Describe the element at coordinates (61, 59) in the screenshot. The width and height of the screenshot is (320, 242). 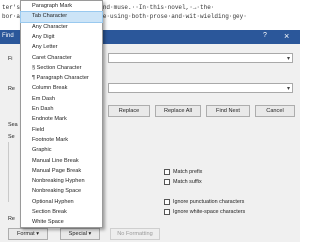
I see `special-menu-item: Caret Character` at that location.